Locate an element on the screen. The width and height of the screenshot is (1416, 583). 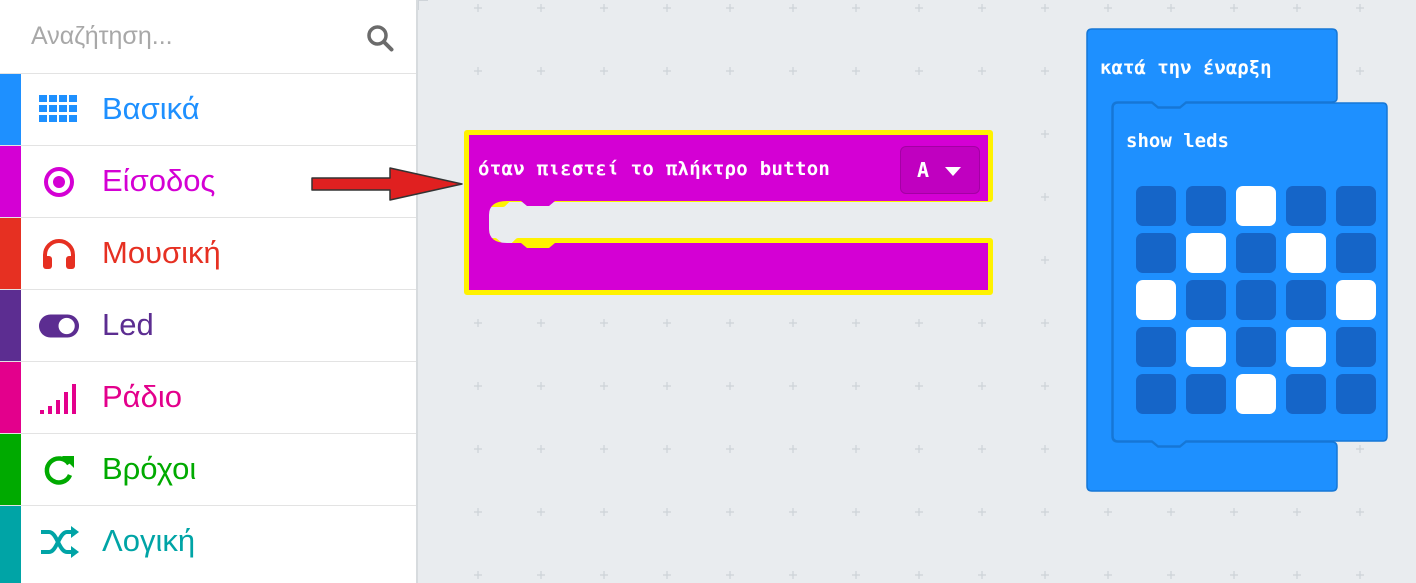
category-label: Βρόχοι is located at coordinates (149, 468).